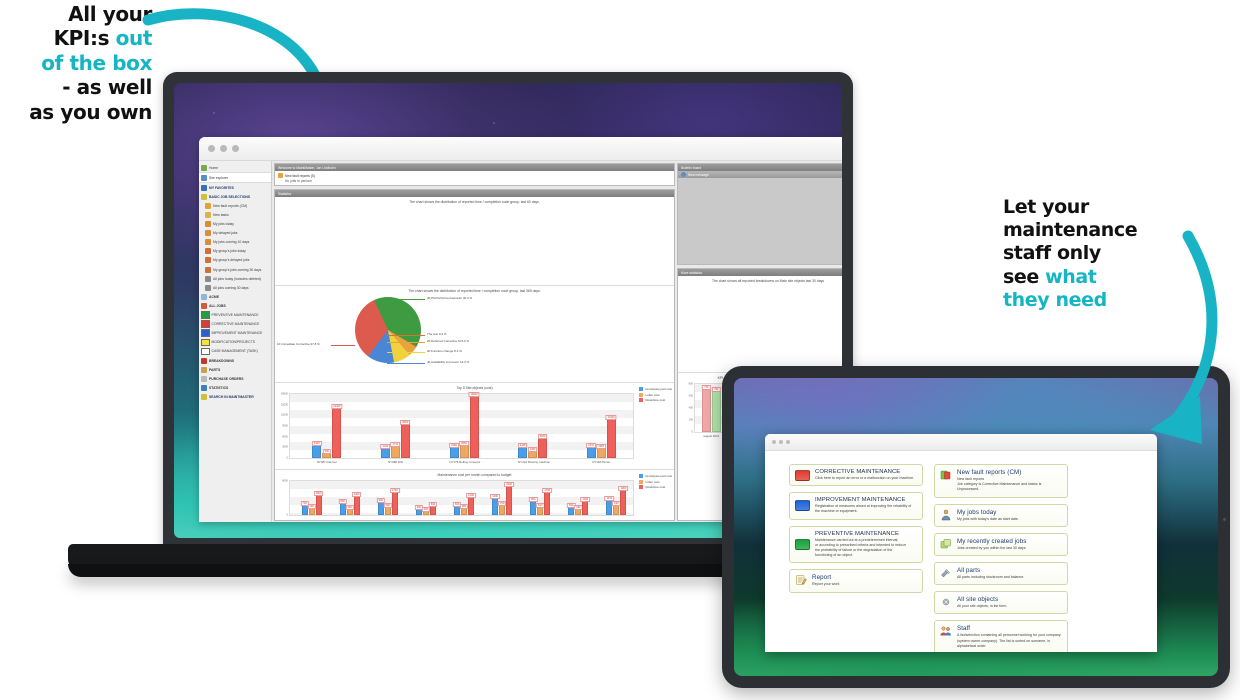 This screenshot has height=700, width=1240. What do you see at coordinates (946, 602) in the screenshot?
I see `gear-icon` at bounding box center [946, 602].